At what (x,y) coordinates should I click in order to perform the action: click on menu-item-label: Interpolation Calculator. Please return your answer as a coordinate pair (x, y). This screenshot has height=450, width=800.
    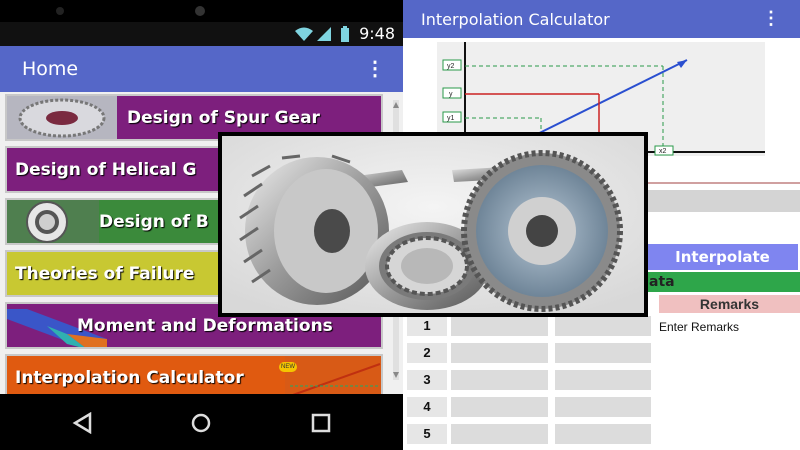
    Looking at the image, I should click on (129, 378).